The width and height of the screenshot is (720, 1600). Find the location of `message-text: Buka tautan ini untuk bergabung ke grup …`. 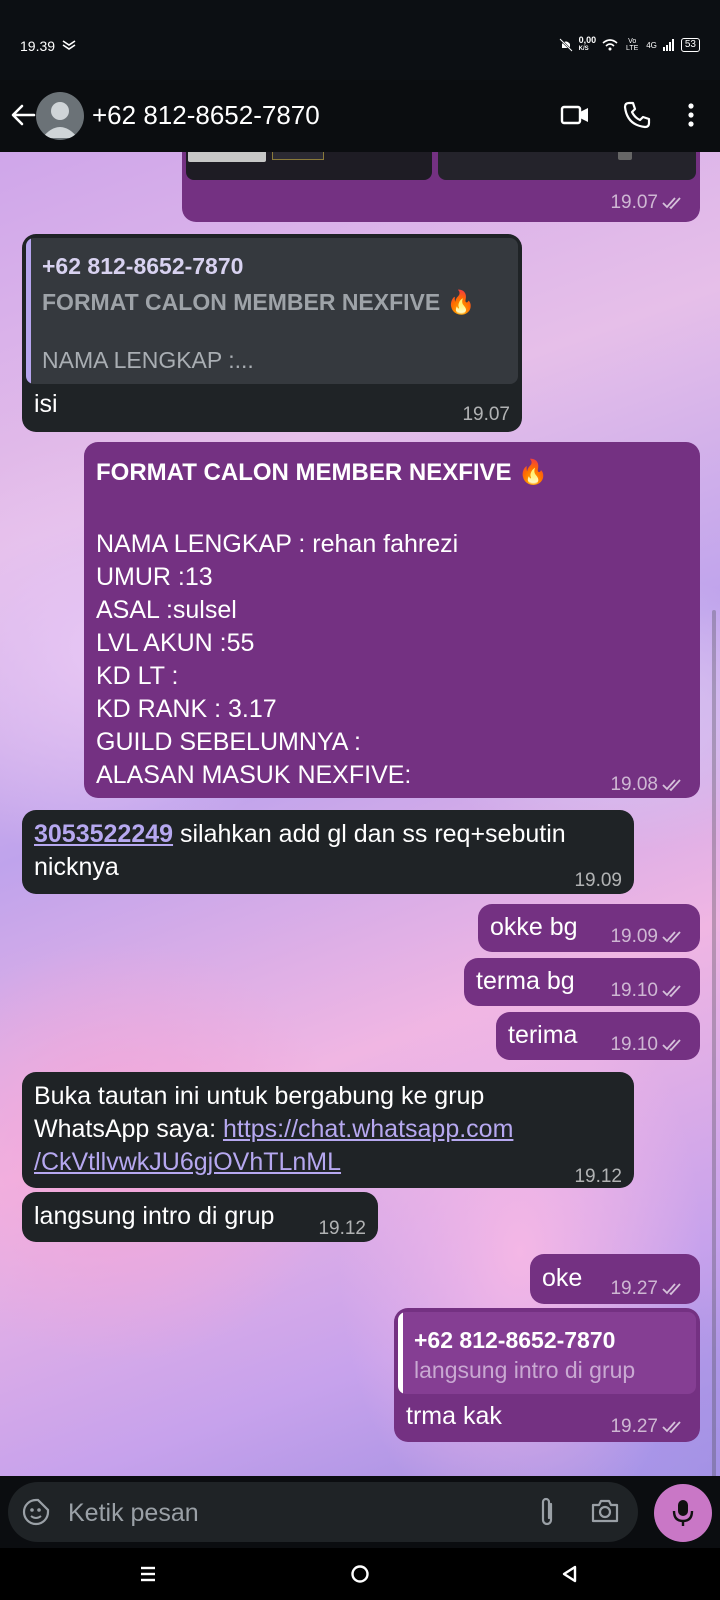

message-text: Buka tautan ini untuk bergabung ke grup … is located at coordinates (274, 1129).